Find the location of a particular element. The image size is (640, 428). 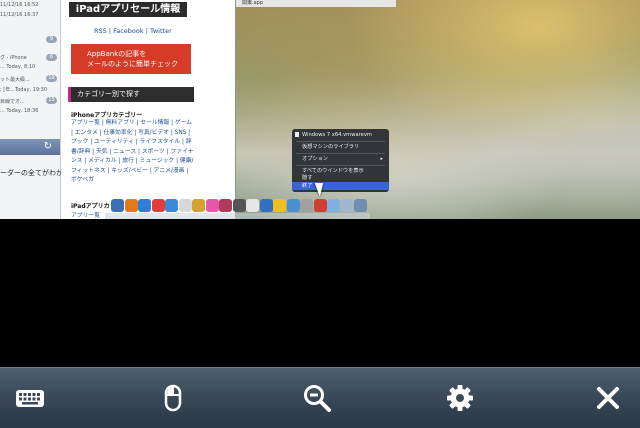

keyboard-button is located at coordinates (30, 398).